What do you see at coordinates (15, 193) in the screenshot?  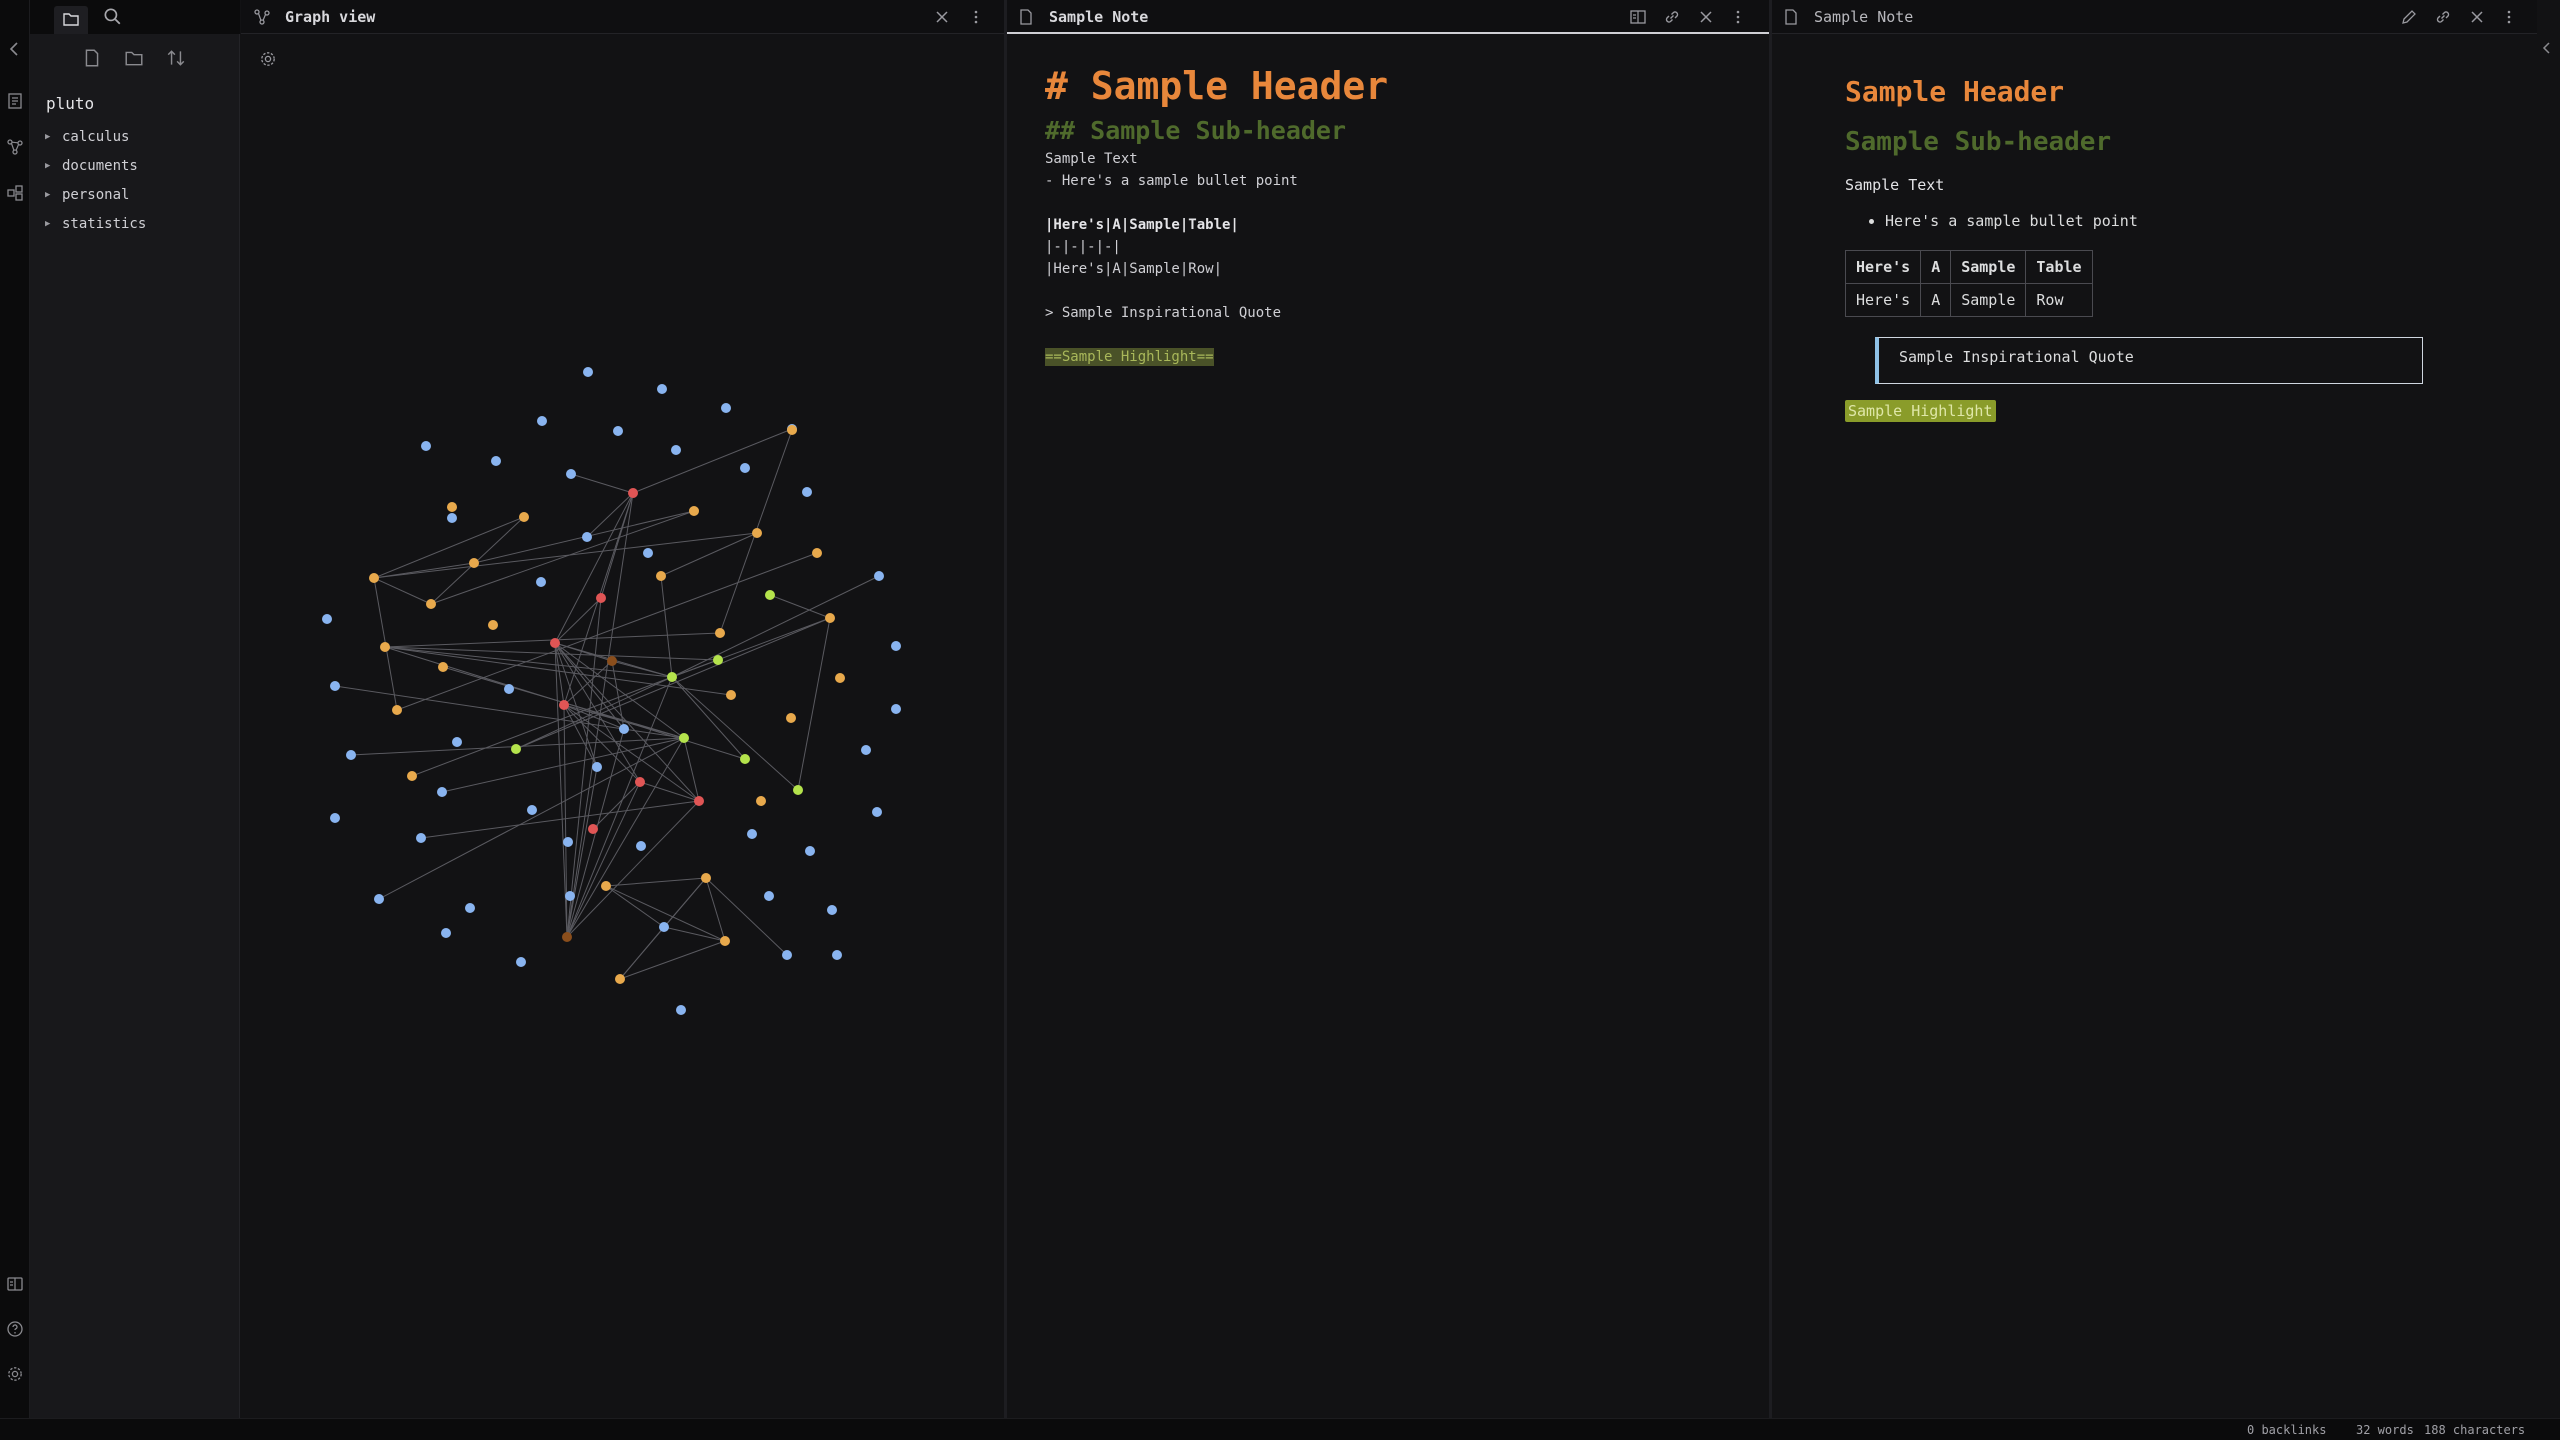 I see `canvas-icon` at bounding box center [15, 193].